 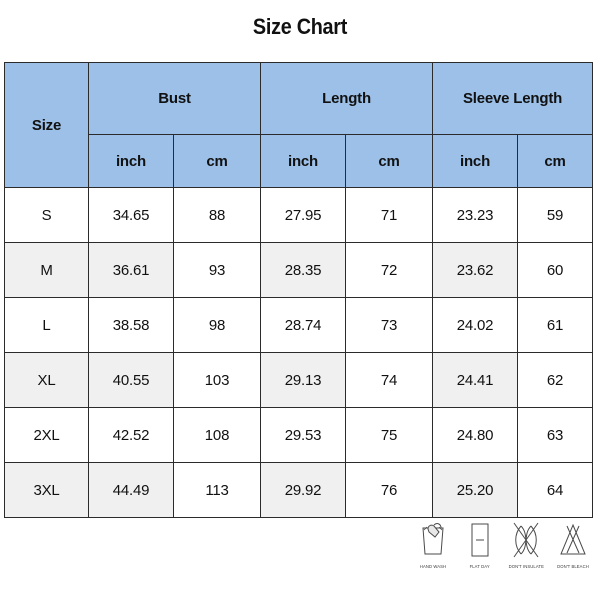 I want to click on column-header-sleeve-cm: cm, so click(x=555, y=161).